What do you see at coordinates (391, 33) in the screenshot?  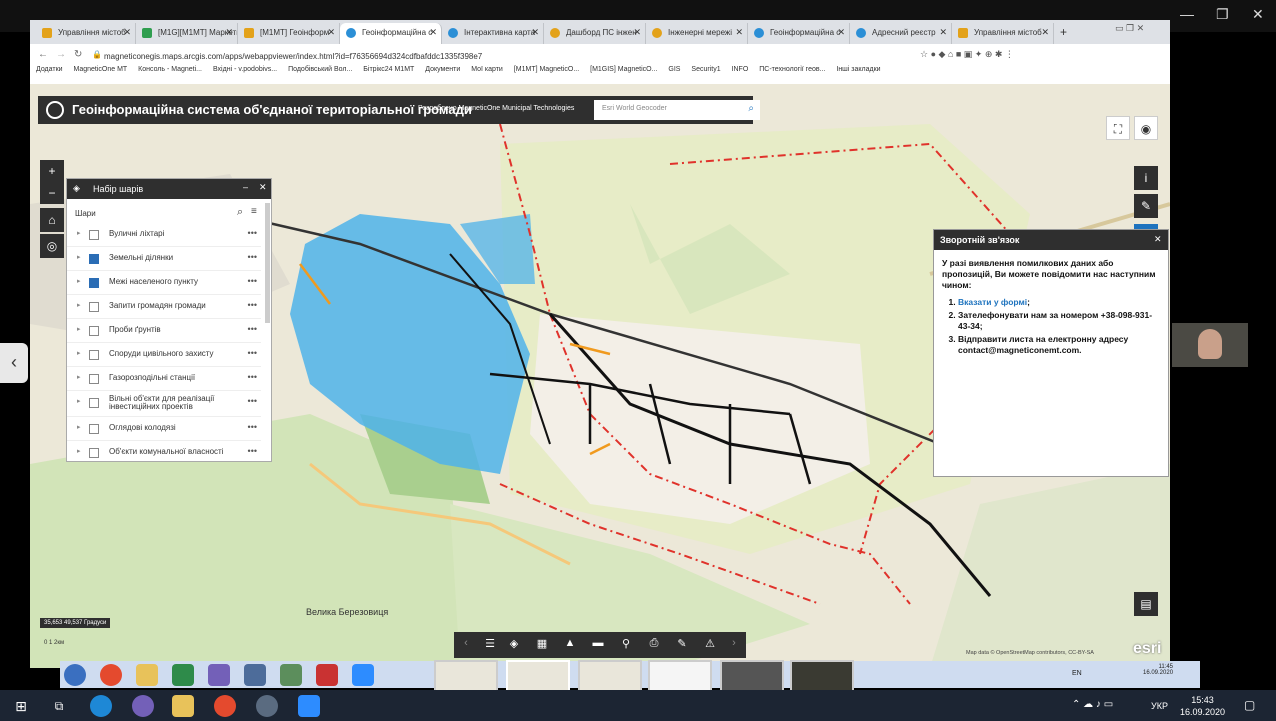 I see `browser-tab-active: Геоінформаційна с ✕` at bounding box center [391, 33].